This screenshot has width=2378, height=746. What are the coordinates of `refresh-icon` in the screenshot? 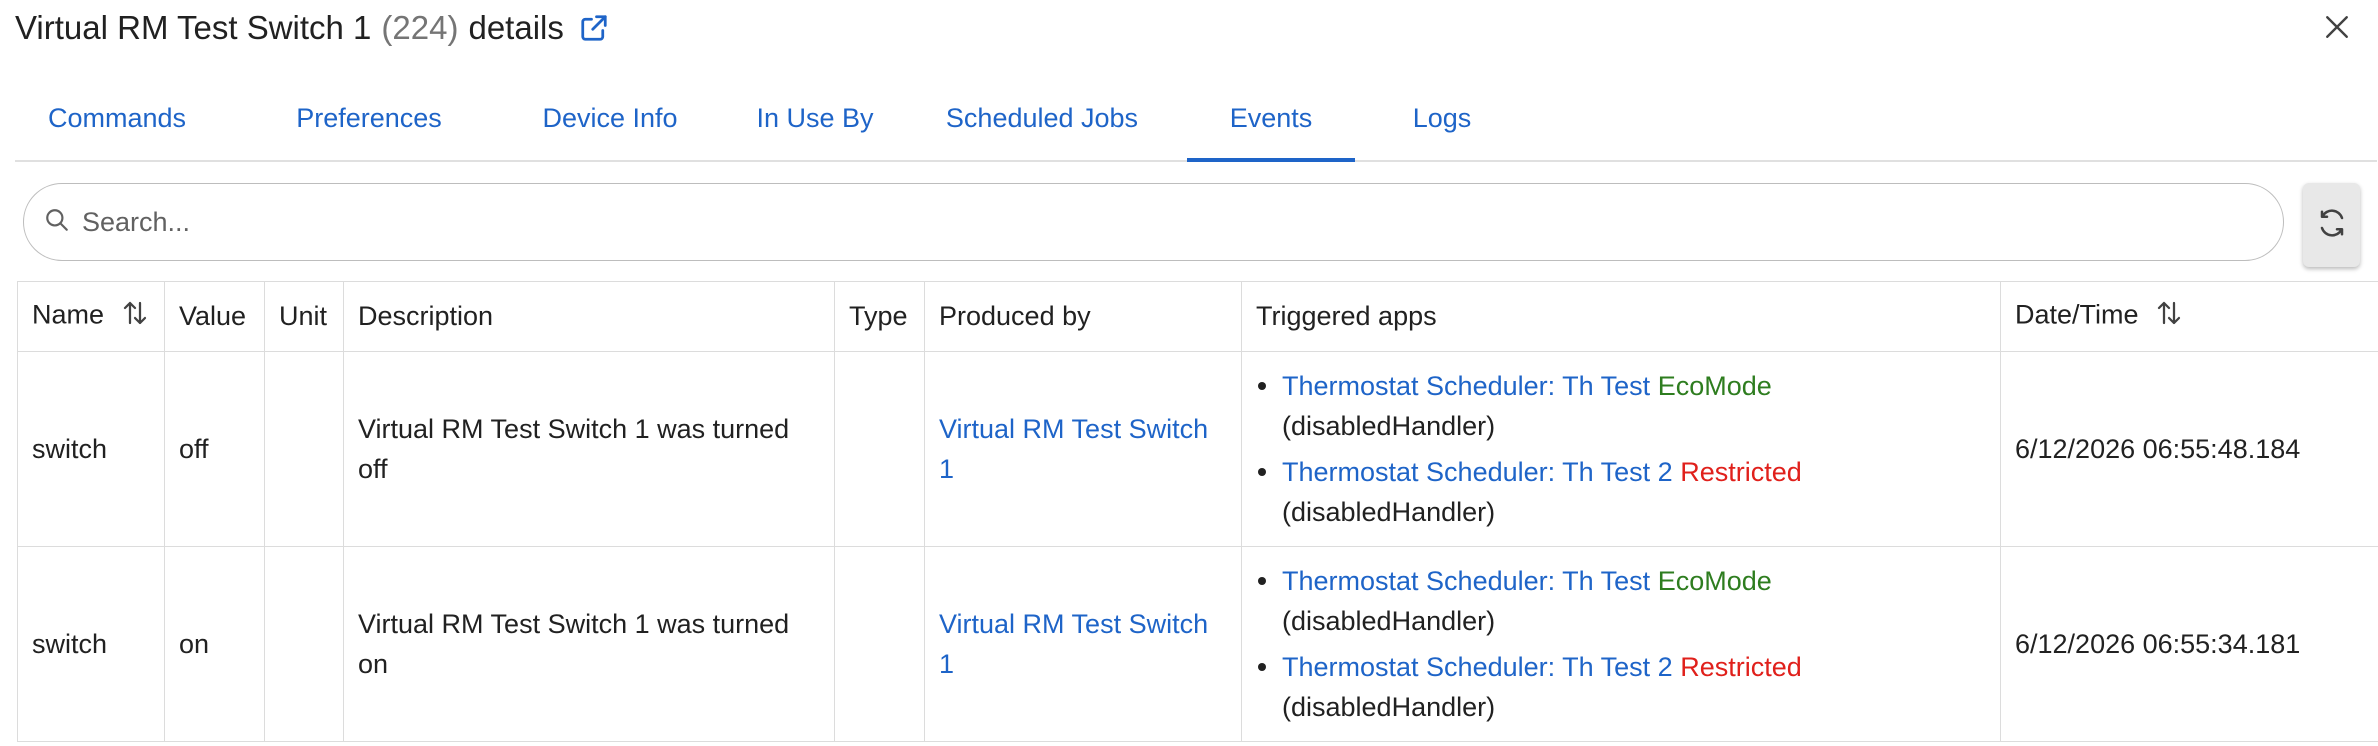 It's located at (2332, 225).